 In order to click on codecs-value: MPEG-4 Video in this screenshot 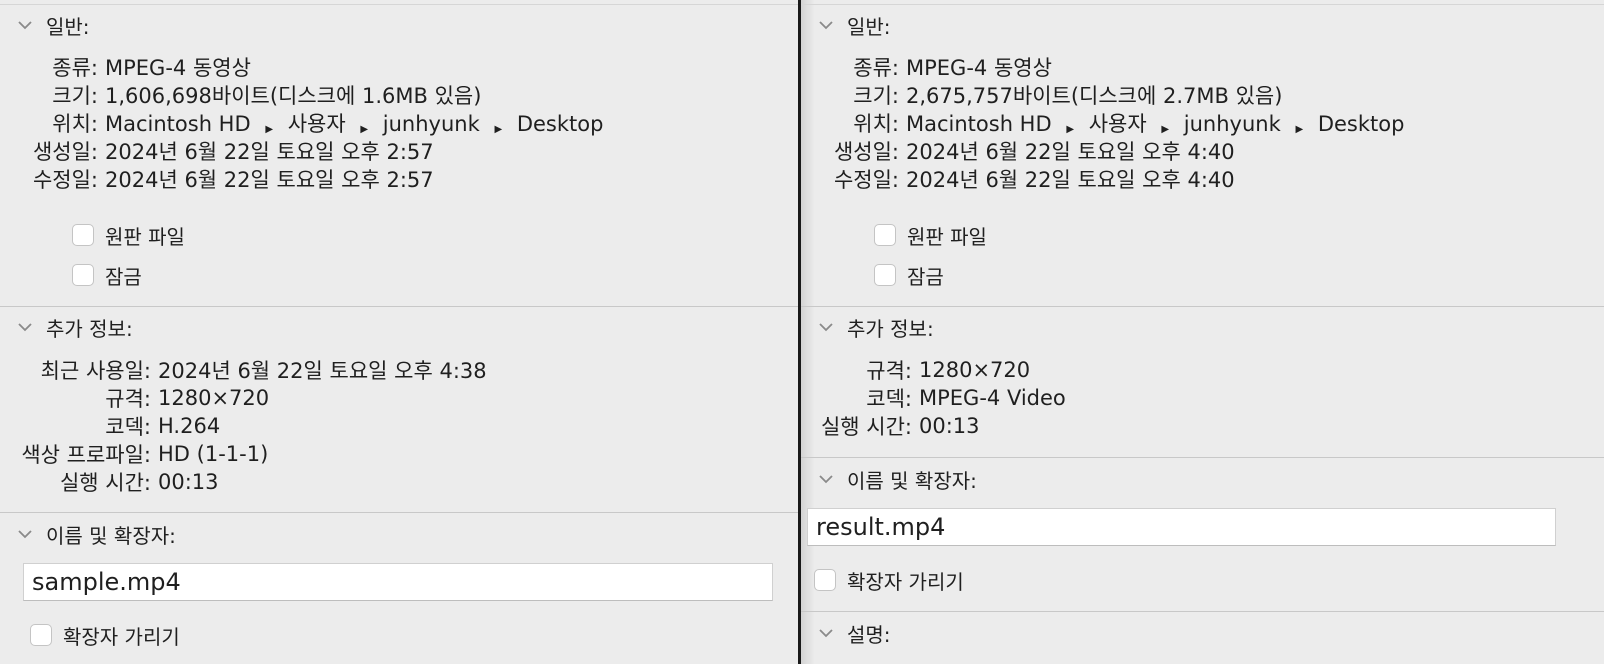, I will do `click(992, 398)`.